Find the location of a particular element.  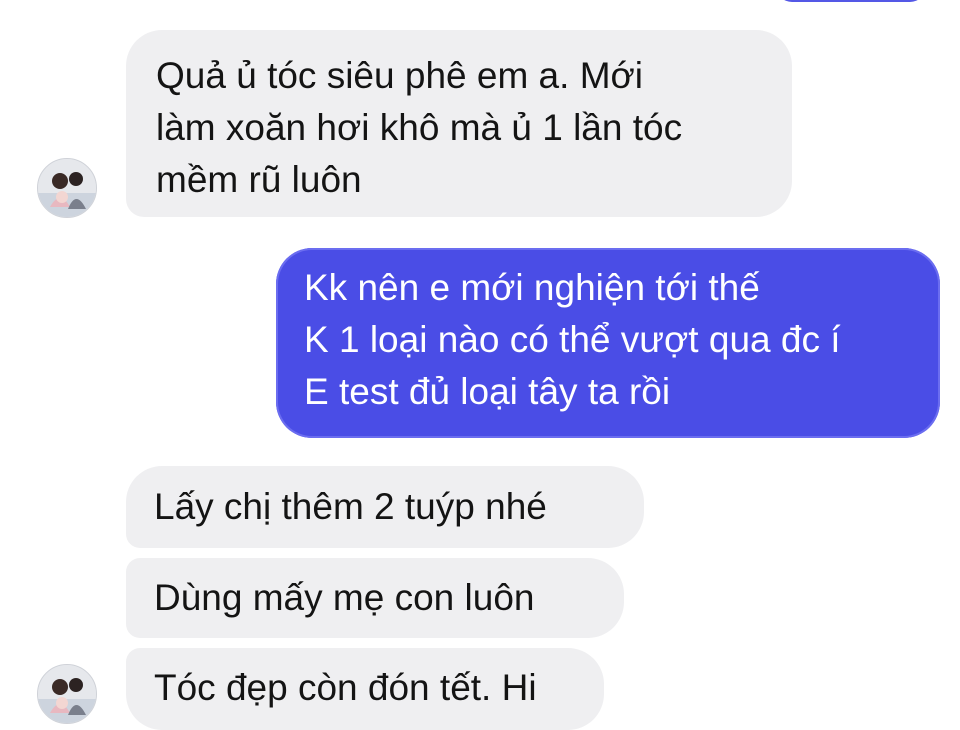

incoming-message-3: Dùng mấy mẹ con luôn is located at coordinates (375, 598).